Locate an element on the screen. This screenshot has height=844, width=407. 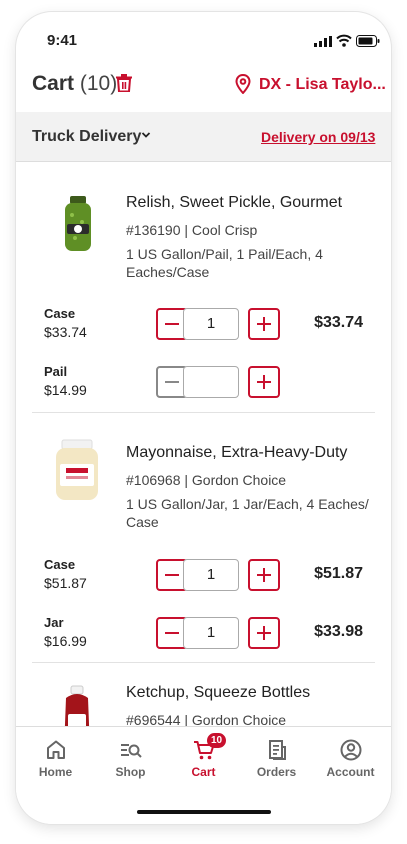
page-title-label: Cart is located at coordinates (53, 83).